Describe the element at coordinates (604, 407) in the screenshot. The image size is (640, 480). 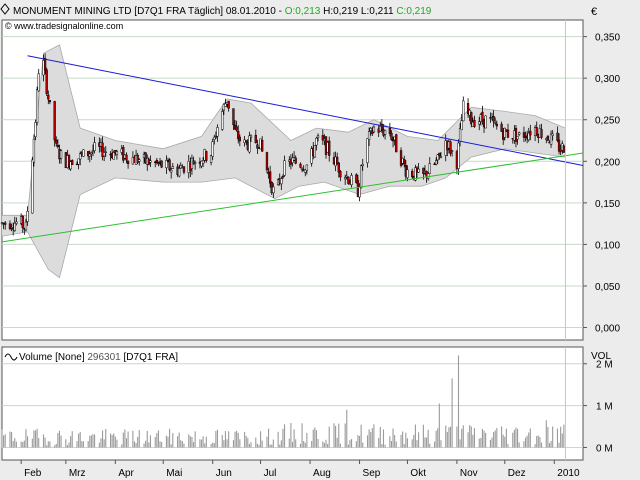
I see `volume-tick-label: 1 M` at that location.